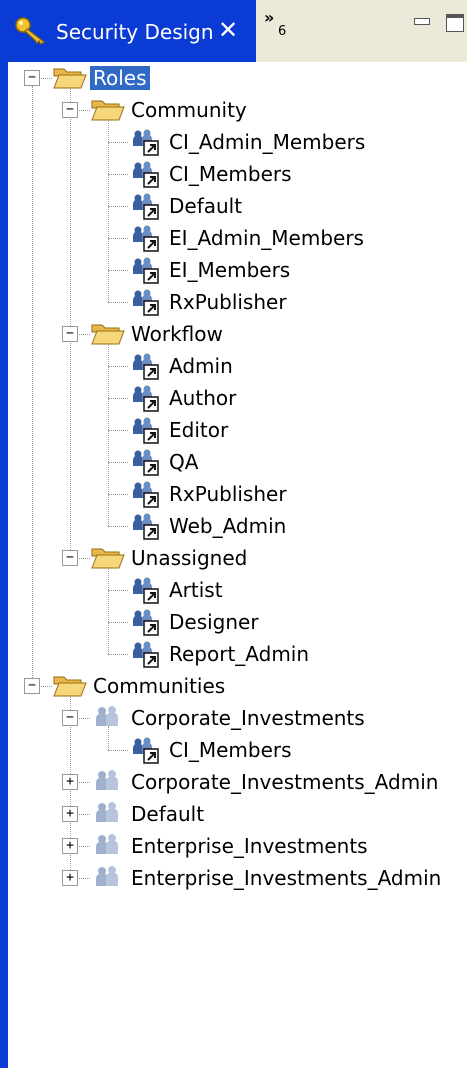 The height and width of the screenshot is (1068, 467). I want to click on tree-item-label: EI_Admin_Members, so click(266, 238).